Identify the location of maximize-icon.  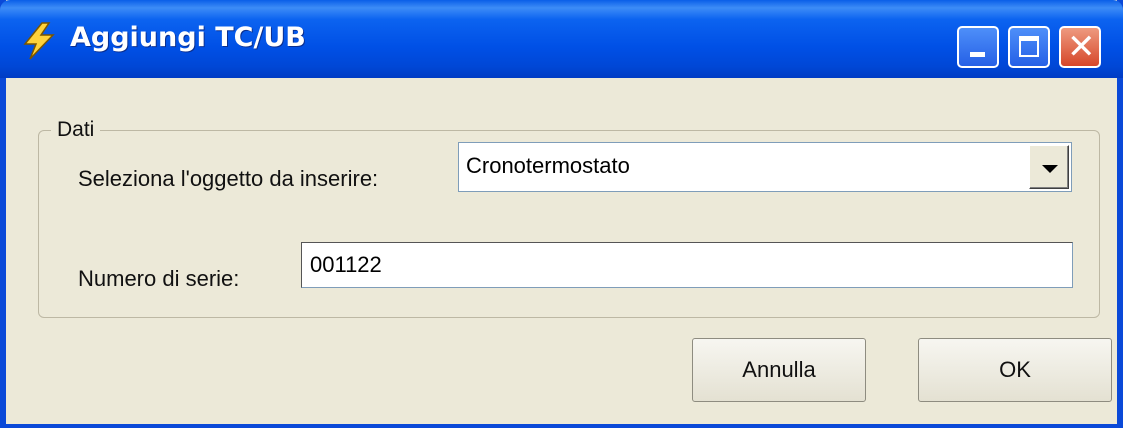
(1029, 46).